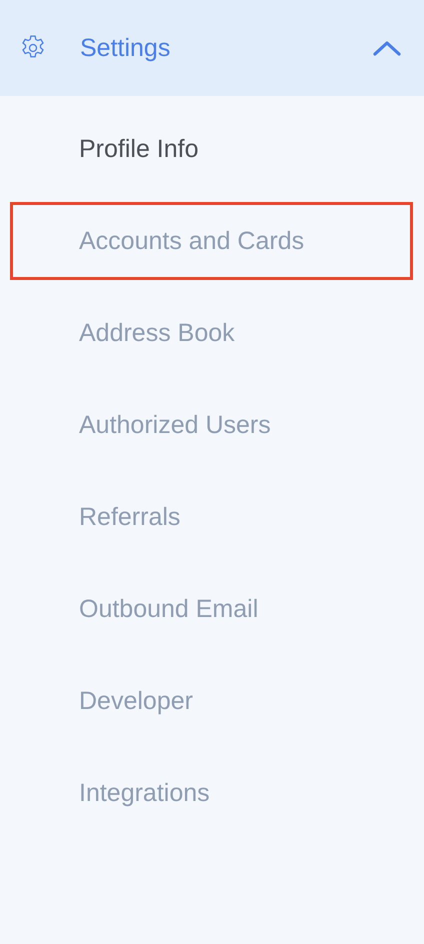 Image resolution: width=424 pixels, height=944 pixels. What do you see at coordinates (126, 48) in the screenshot?
I see `settings-title: Settings` at bounding box center [126, 48].